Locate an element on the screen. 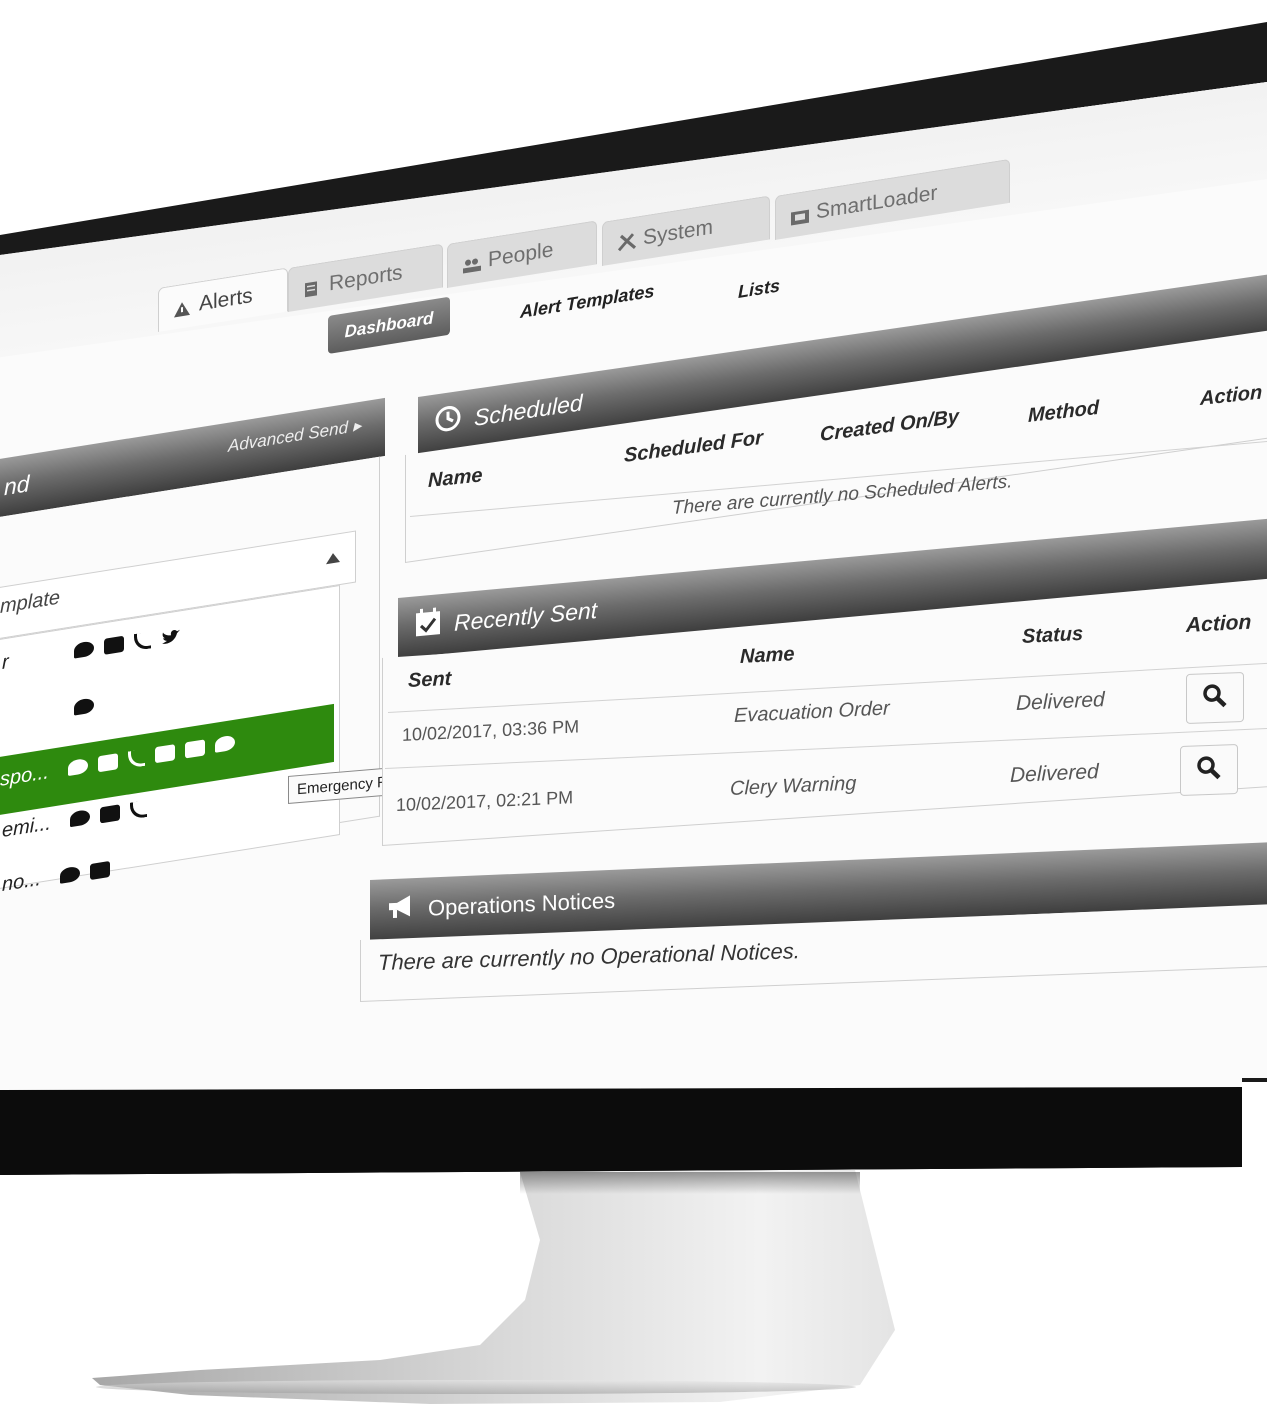 The height and width of the screenshot is (1410, 1267). tab-label: Reports is located at coordinates (366, 278).